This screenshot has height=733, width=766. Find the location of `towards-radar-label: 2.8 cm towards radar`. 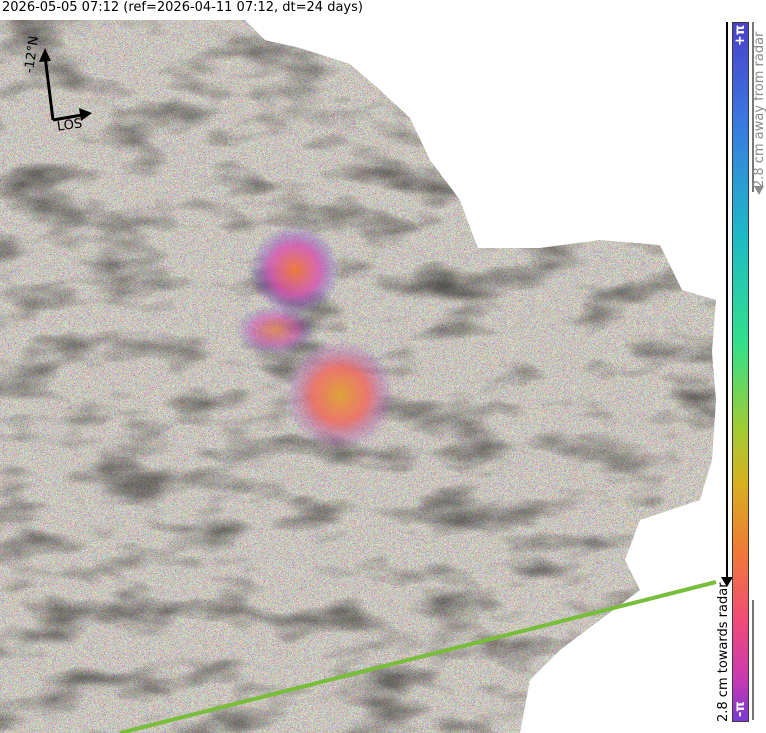

towards-radar-label: 2.8 cm towards radar is located at coordinates (723, 652).